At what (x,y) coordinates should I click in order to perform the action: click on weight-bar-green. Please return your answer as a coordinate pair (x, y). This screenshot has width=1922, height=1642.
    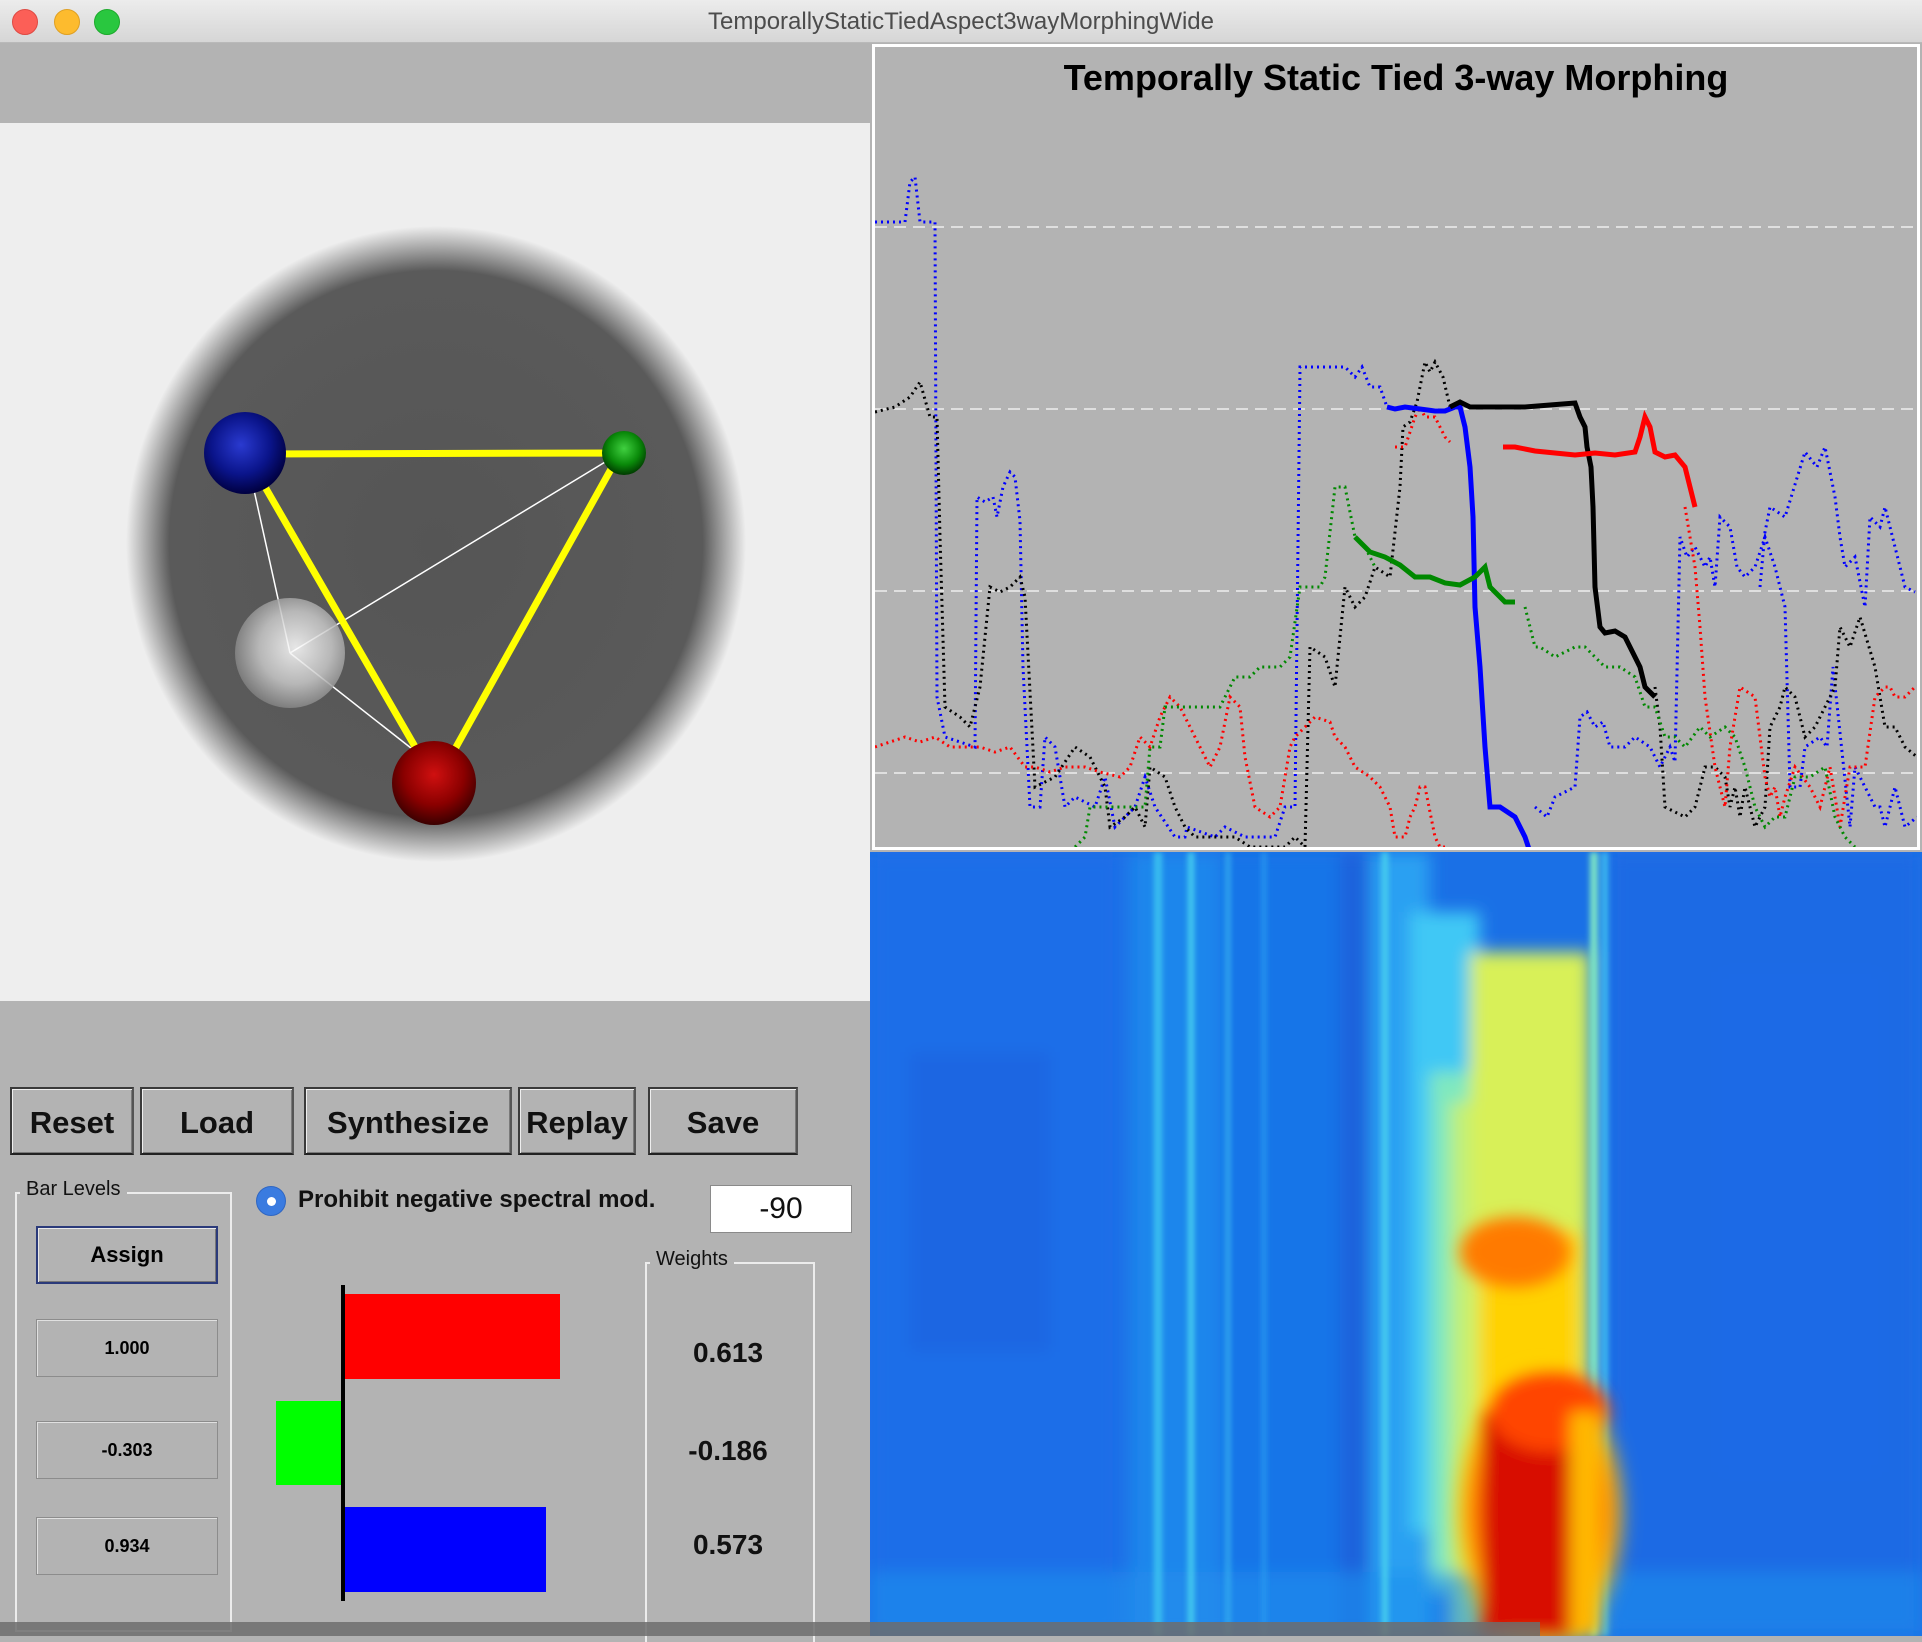
    Looking at the image, I should click on (308, 1443).